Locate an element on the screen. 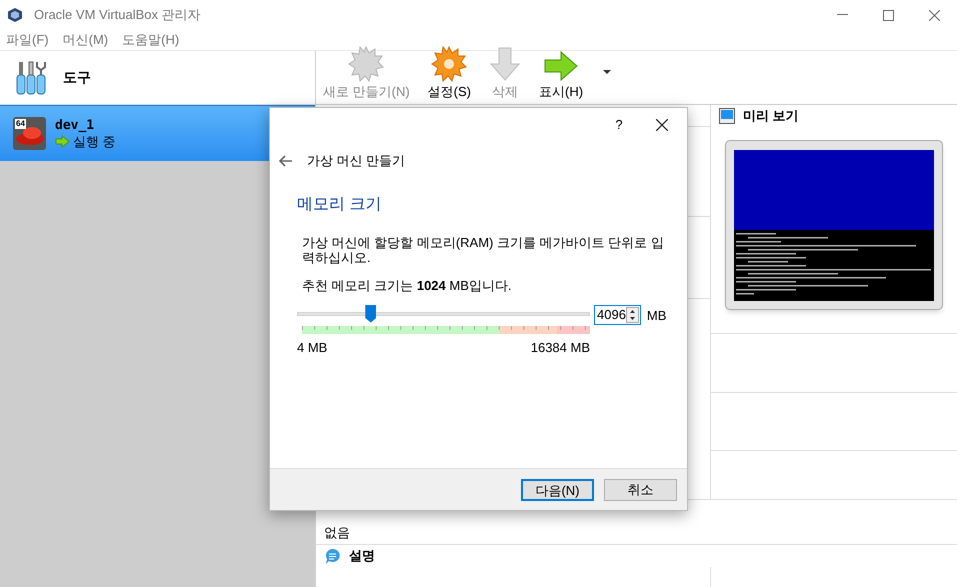 The height and width of the screenshot is (587, 957). back-arrow-icon is located at coordinates (286, 161).